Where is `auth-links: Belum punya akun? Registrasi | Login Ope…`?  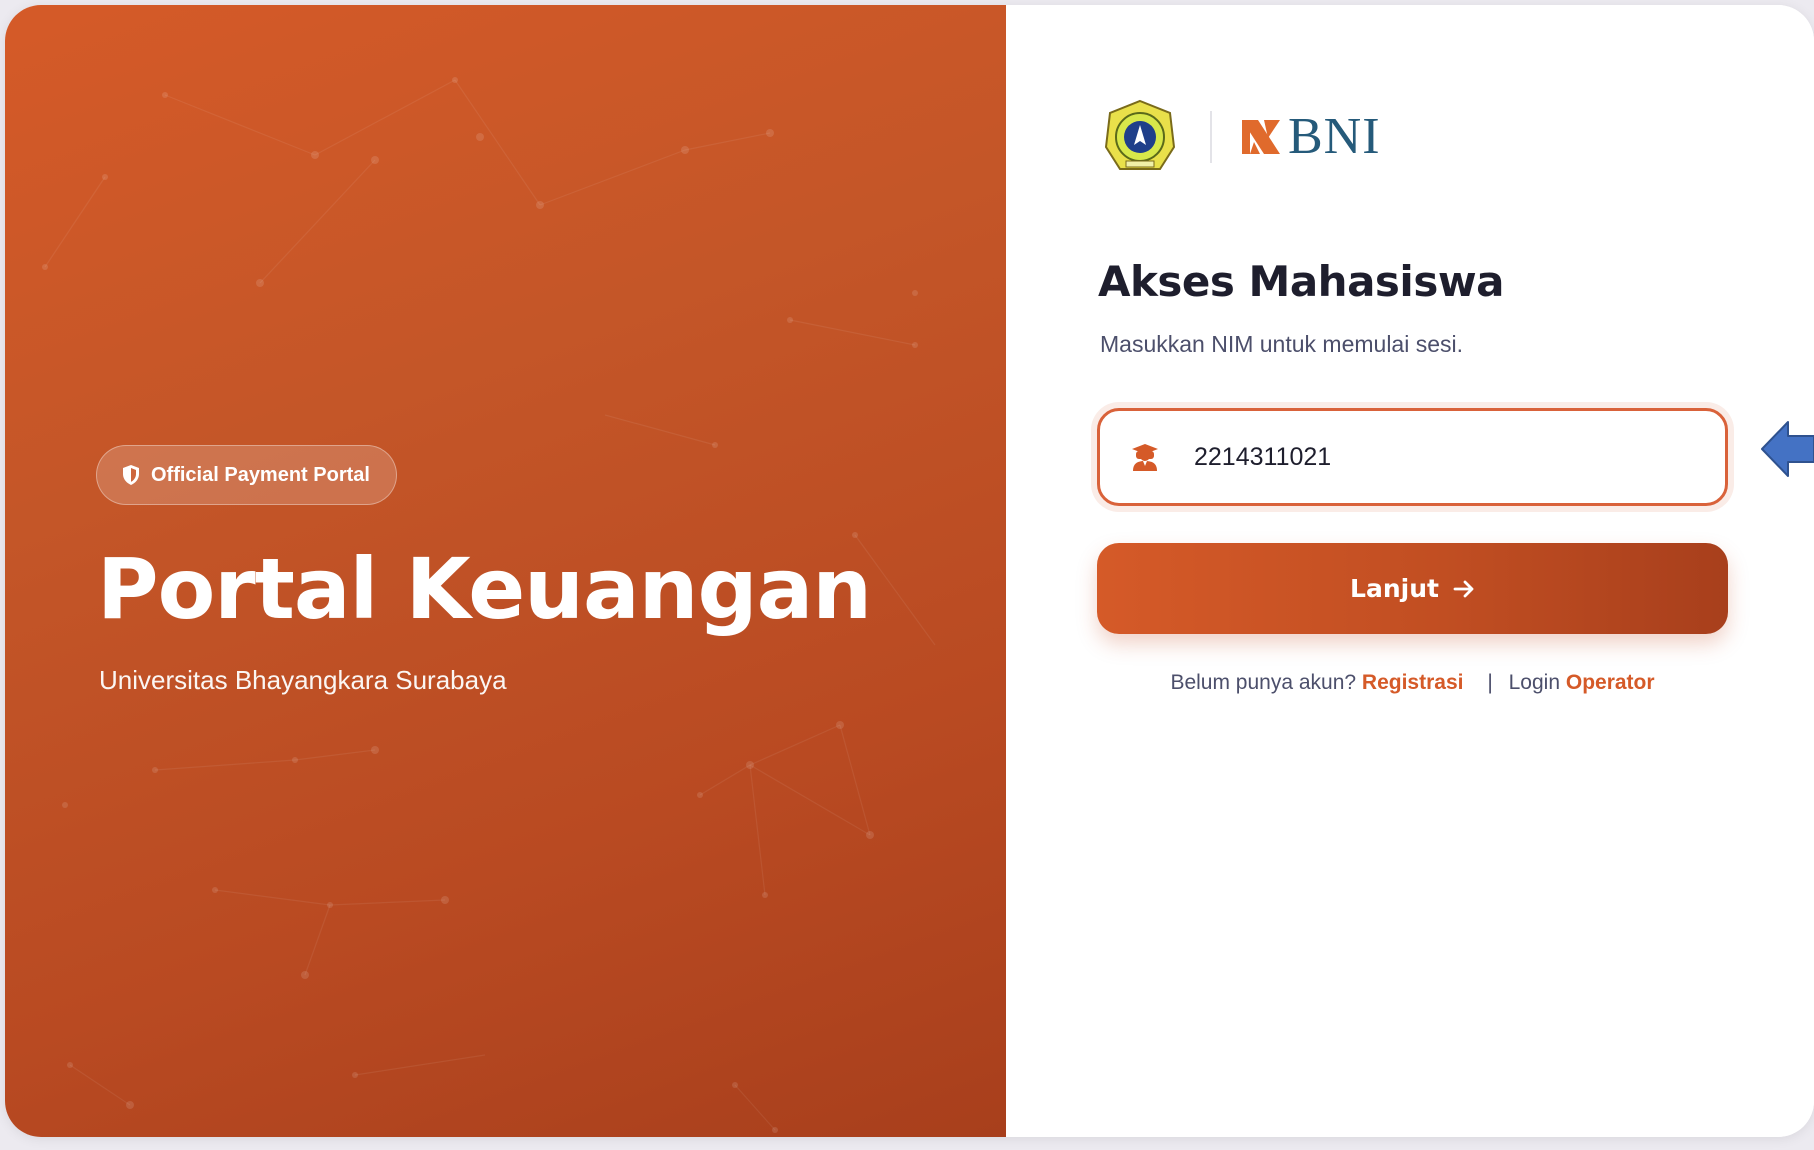
auth-links: Belum punya akun? Registrasi | Login Ope… is located at coordinates (1412, 683).